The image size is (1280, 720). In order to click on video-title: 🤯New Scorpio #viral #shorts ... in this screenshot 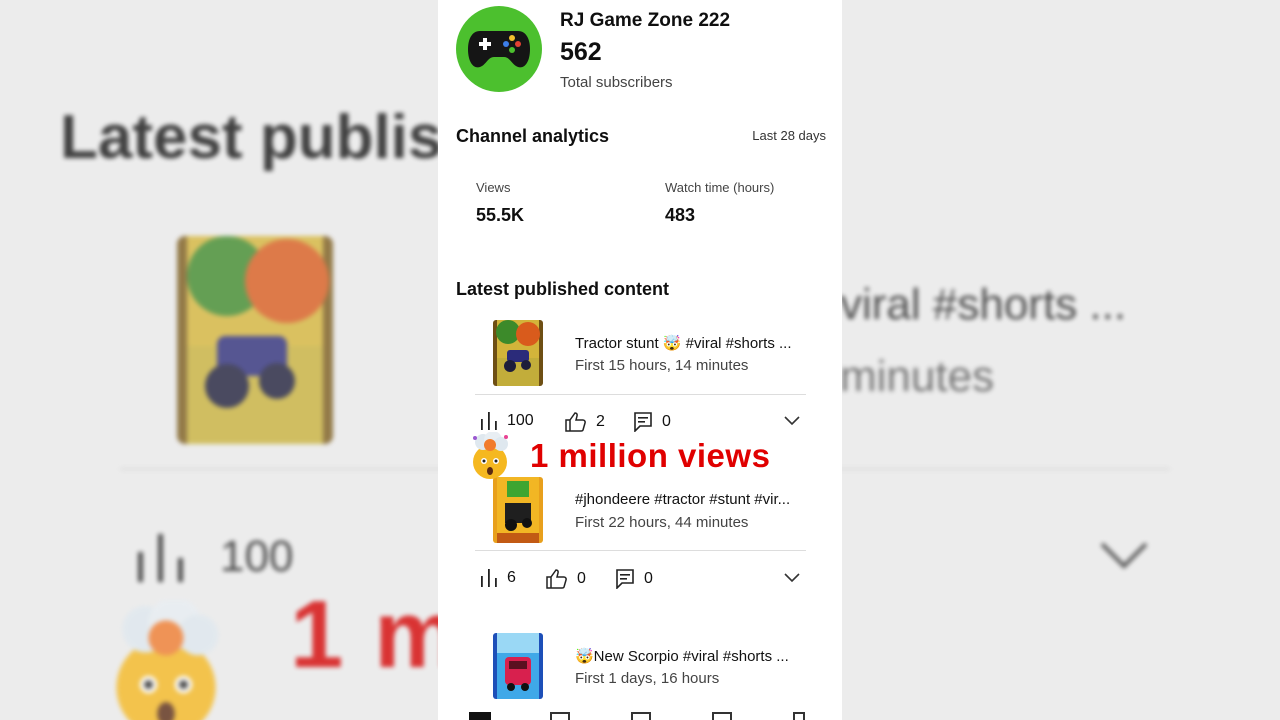, I will do `click(691, 656)`.